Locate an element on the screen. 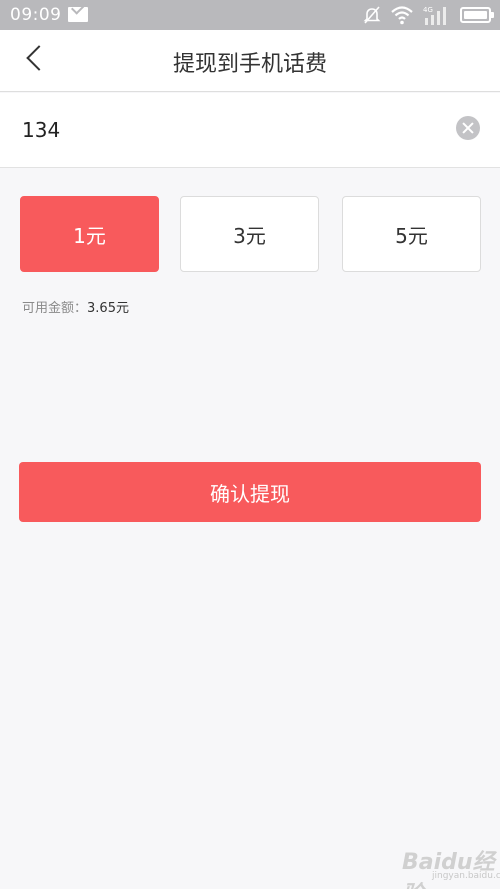 This screenshot has height=889, width=500. network-type-label: 4G is located at coordinates (428, 10).